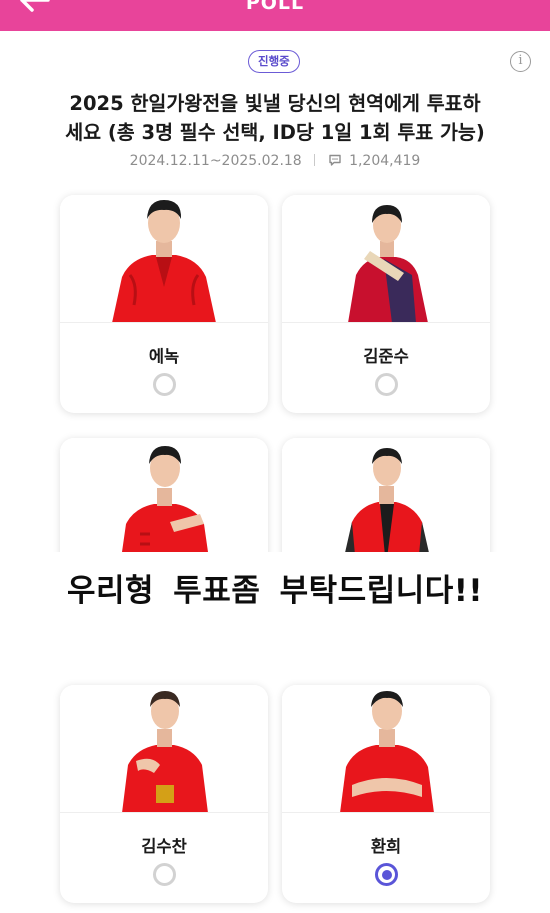 This screenshot has height=913, width=550. Describe the element at coordinates (164, 846) in the screenshot. I see `candidate-name: 김수찬` at that location.